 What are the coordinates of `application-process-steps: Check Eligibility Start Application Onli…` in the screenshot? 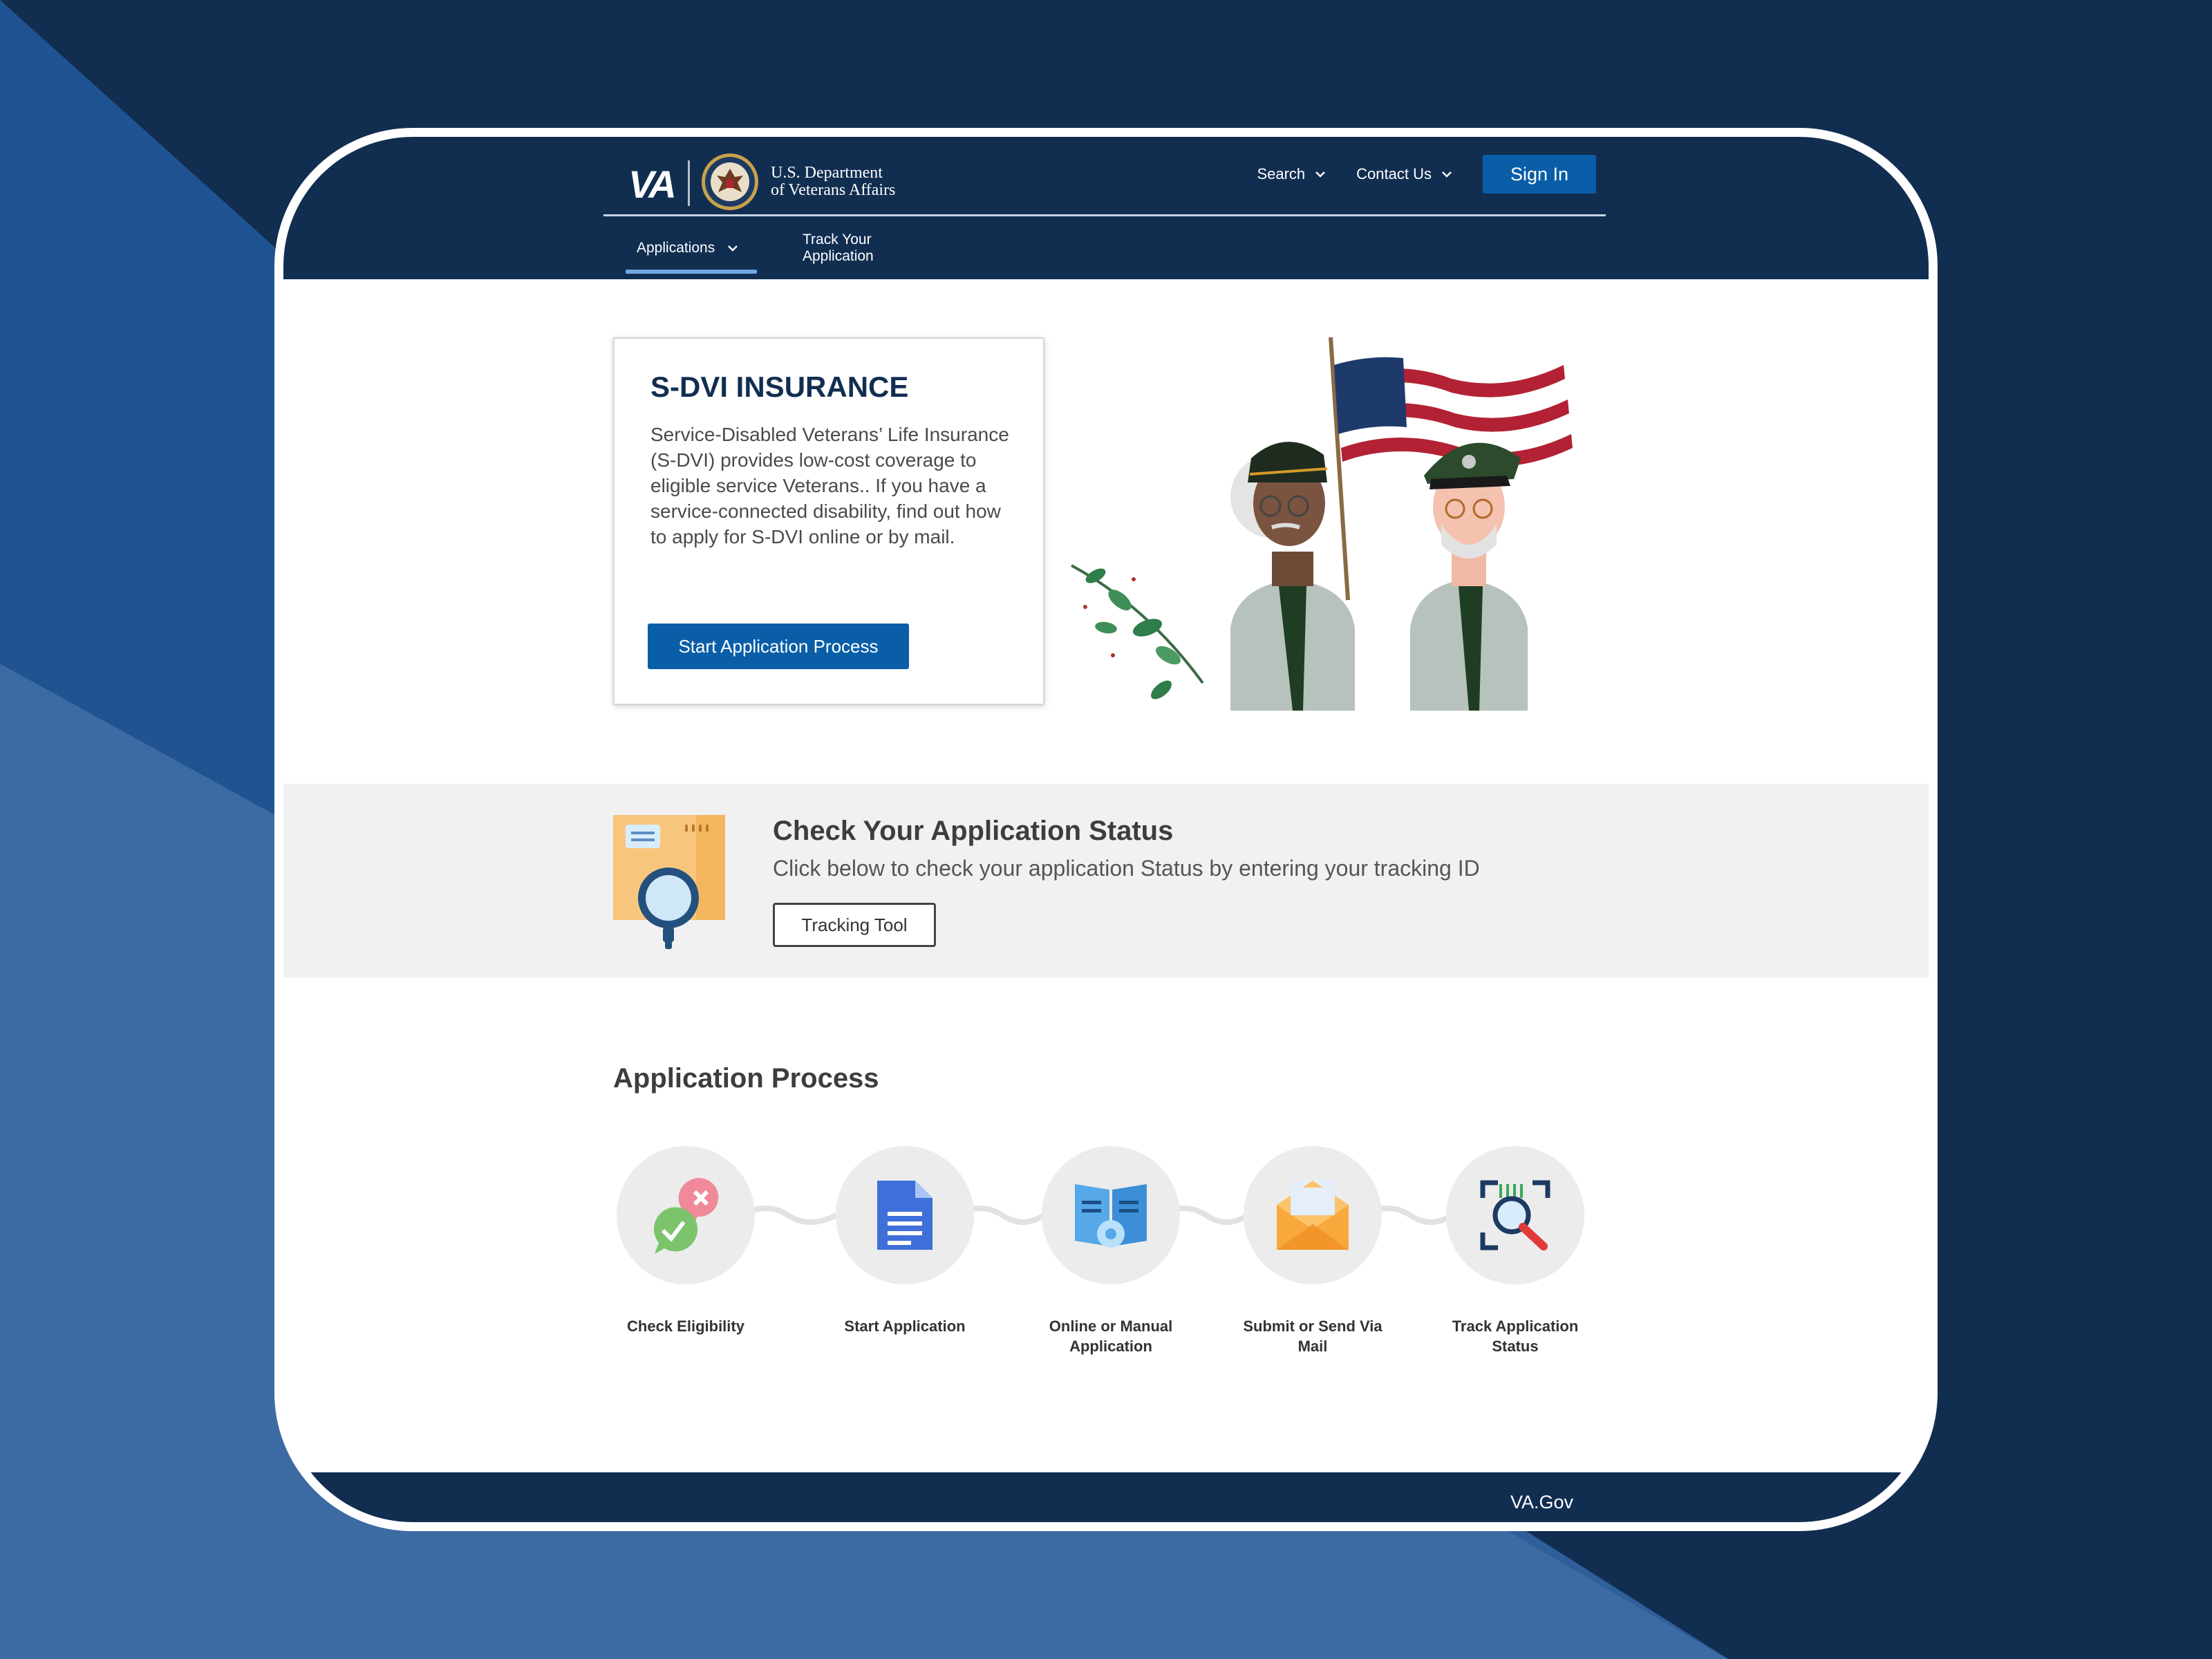 It's located at (1106, 1256).